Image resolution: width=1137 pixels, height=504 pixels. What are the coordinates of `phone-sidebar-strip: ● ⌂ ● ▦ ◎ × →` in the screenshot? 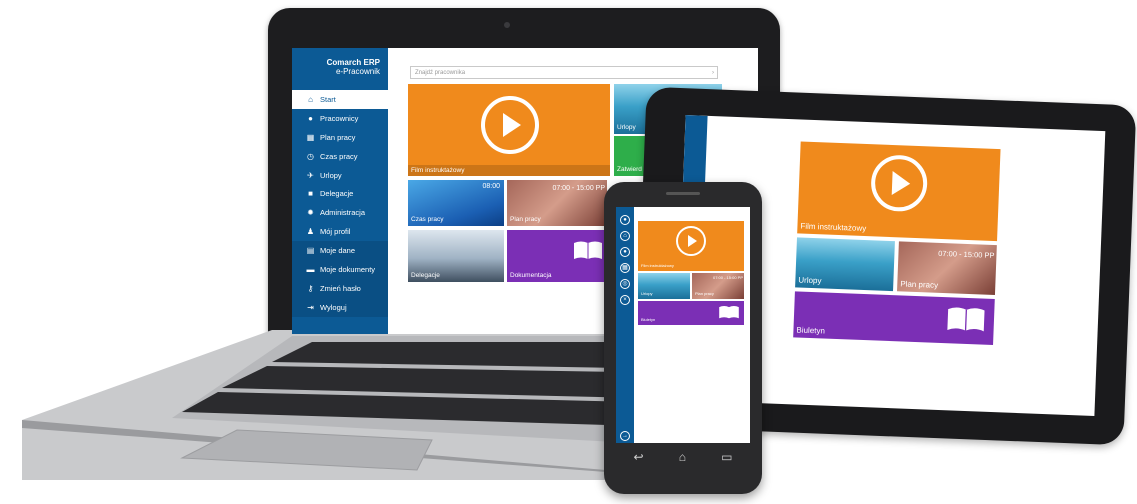 It's located at (625, 325).